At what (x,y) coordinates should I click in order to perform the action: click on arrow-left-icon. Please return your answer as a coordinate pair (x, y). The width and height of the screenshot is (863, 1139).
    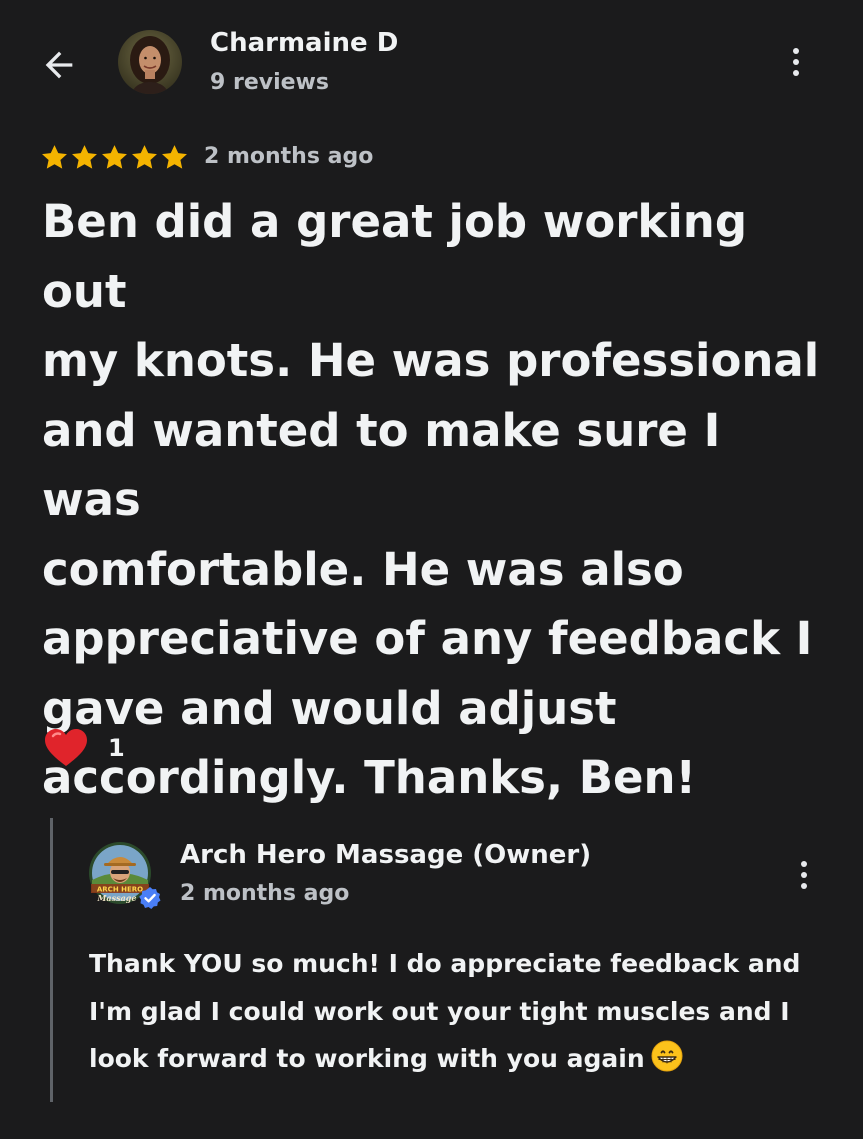
    Looking at the image, I should click on (59, 65).